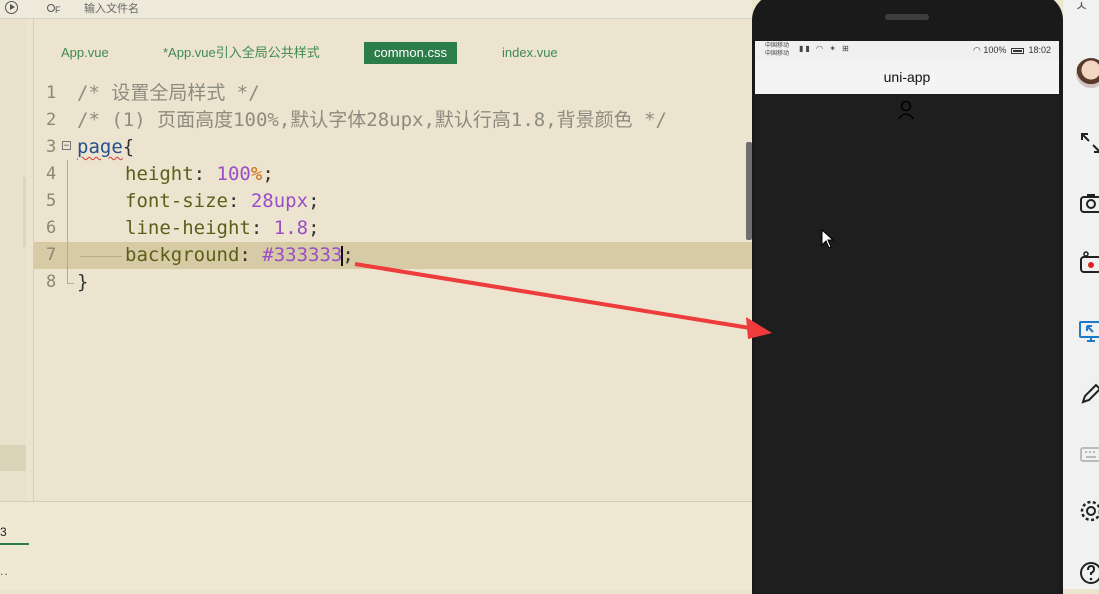  I want to click on css-value: 1.8, so click(291, 228).